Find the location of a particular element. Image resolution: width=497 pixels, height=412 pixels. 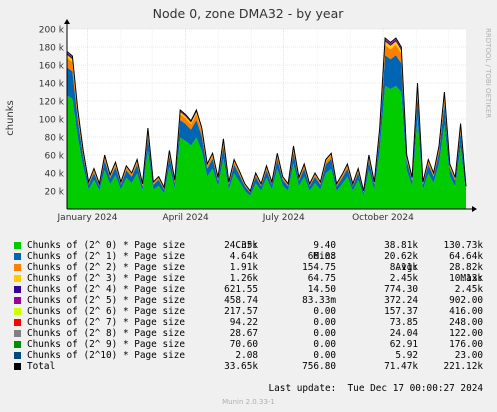

y-tick-label: 140 k is located at coordinates (52, 85).